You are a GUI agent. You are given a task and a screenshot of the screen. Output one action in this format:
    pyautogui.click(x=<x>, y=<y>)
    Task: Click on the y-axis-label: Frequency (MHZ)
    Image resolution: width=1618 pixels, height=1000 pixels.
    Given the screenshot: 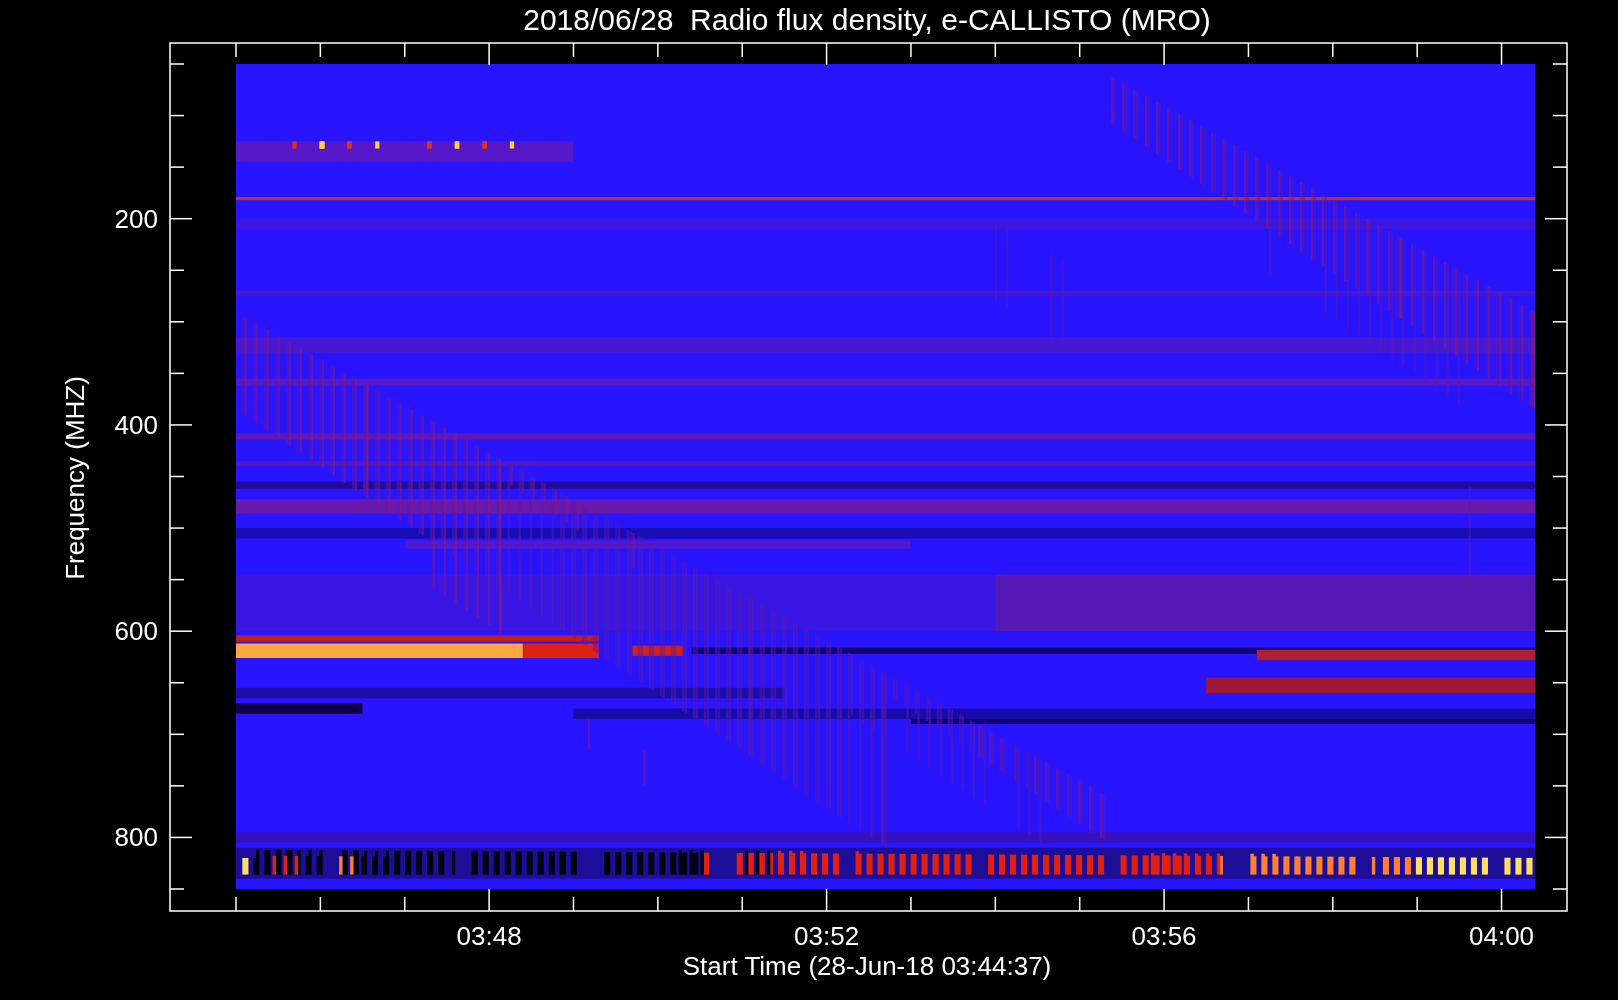 What is the action you would take?
    pyautogui.click(x=75, y=478)
    